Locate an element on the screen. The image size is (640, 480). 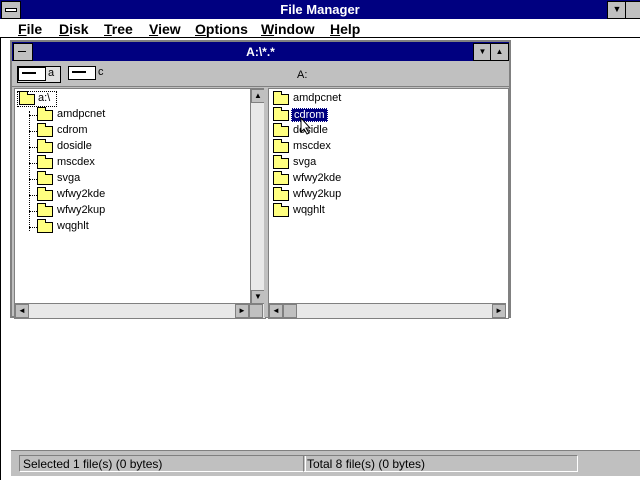
tree-folder-label: dosidle is located at coordinates (74, 146).